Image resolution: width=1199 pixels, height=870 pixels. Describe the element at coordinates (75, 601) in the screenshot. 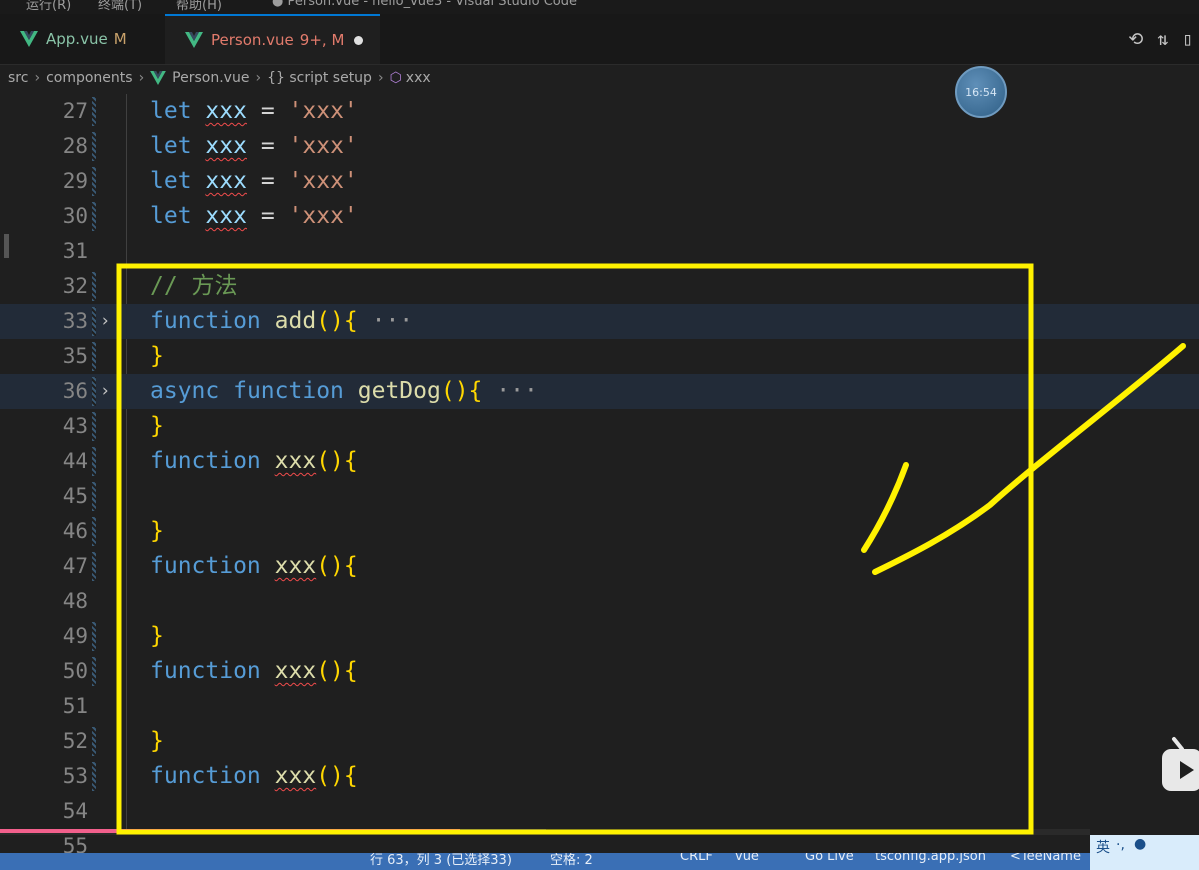

I see `line-number: 48` at that location.